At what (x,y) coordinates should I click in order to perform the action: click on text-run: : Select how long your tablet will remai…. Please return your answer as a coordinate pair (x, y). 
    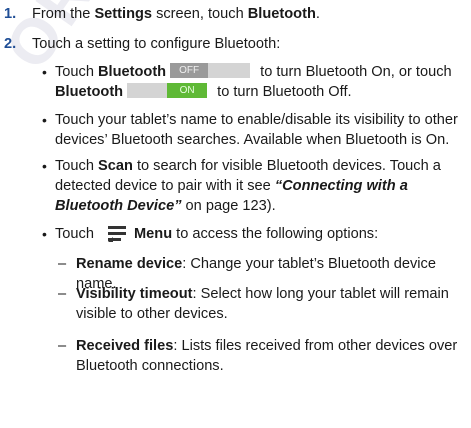
    Looking at the image, I should click on (320, 294).